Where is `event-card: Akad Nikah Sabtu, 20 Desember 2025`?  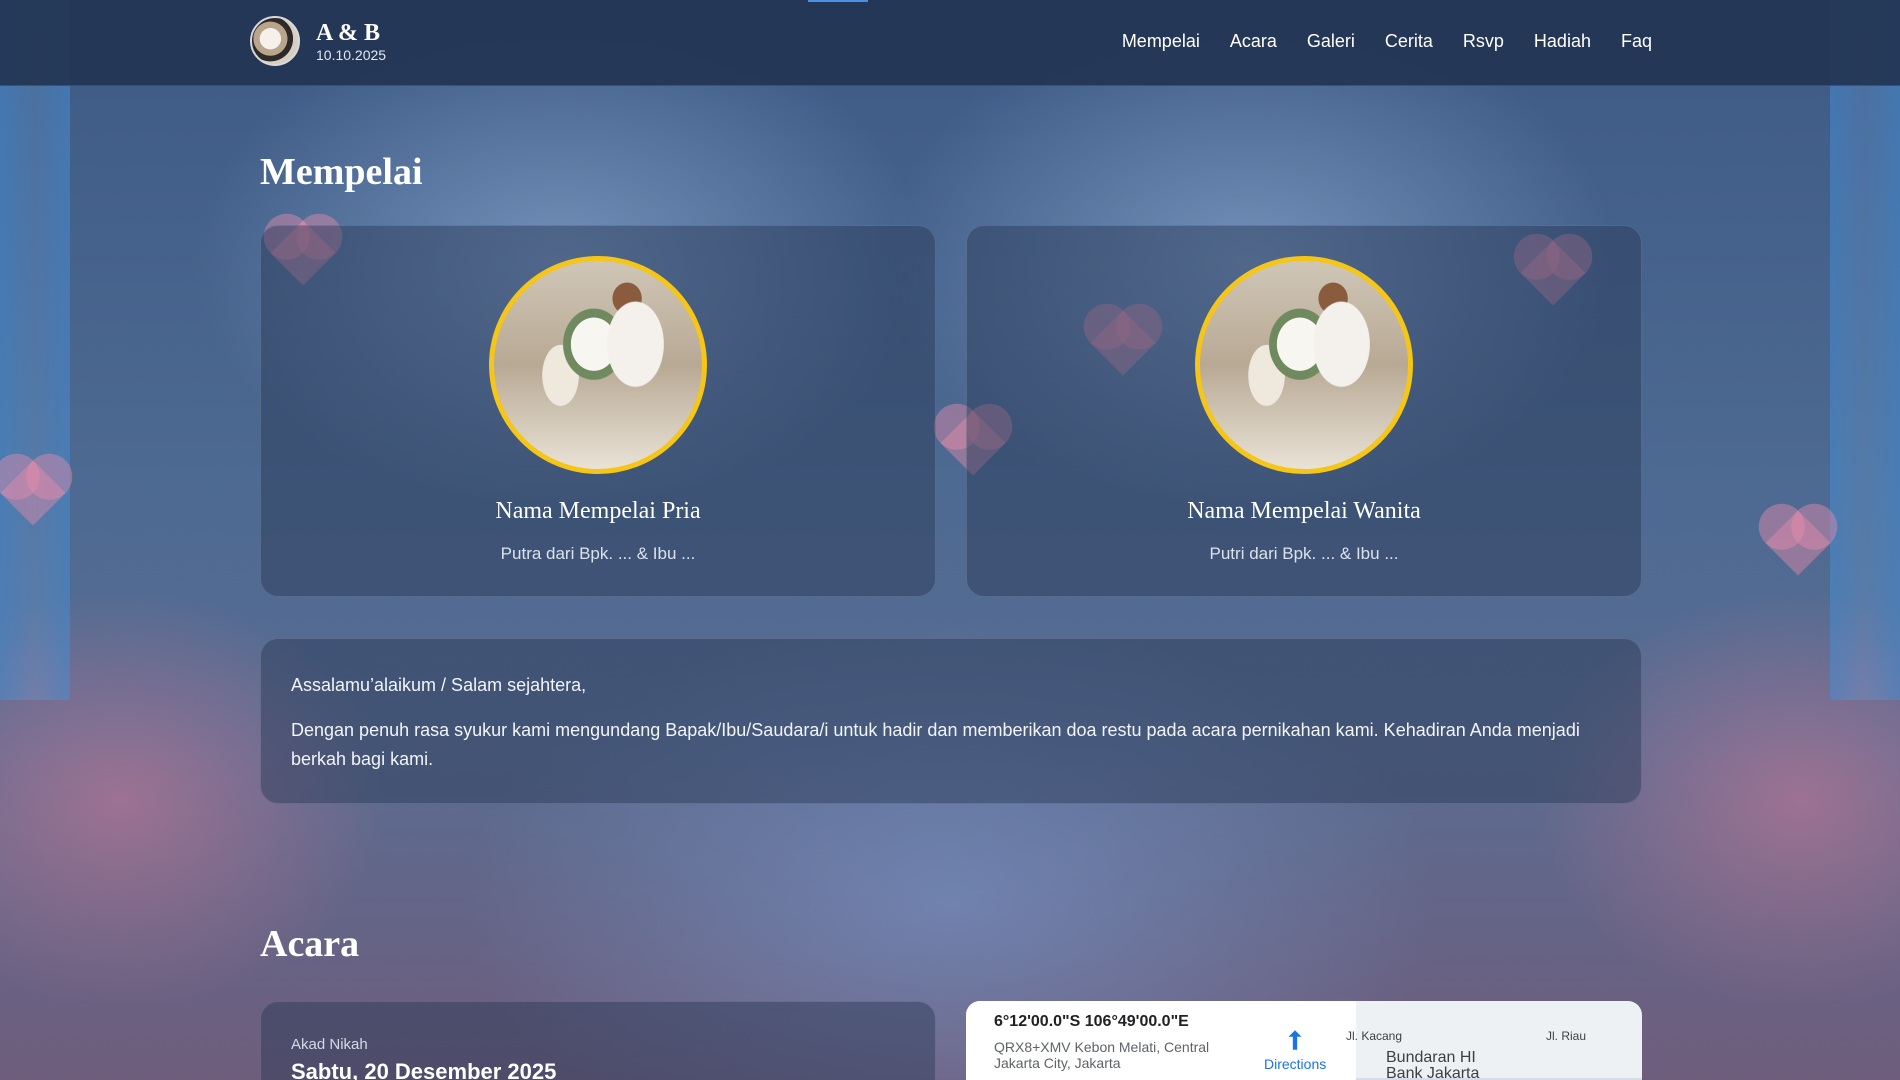 event-card: Akad Nikah Sabtu, 20 Desember 2025 is located at coordinates (598, 1040).